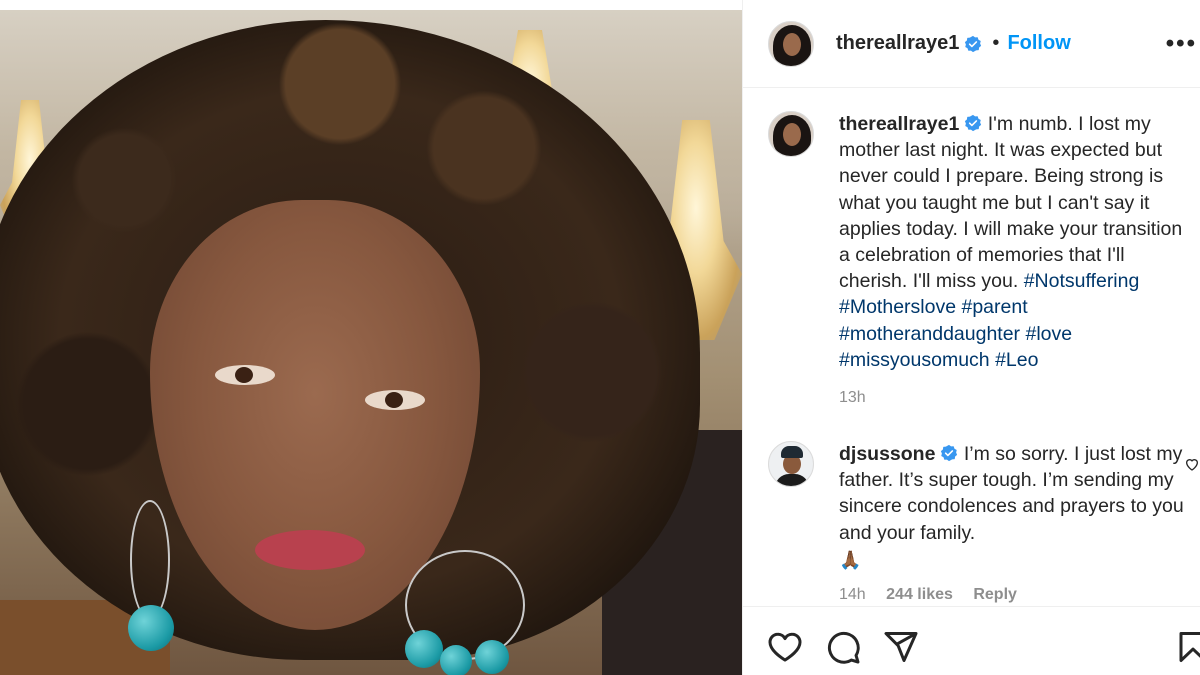 The width and height of the screenshot is (1200, 675). What do you see at coordinates (1013, 398) in the screenshot?
I see `caption-meta: 13h` at bounding box center [1013, 398].